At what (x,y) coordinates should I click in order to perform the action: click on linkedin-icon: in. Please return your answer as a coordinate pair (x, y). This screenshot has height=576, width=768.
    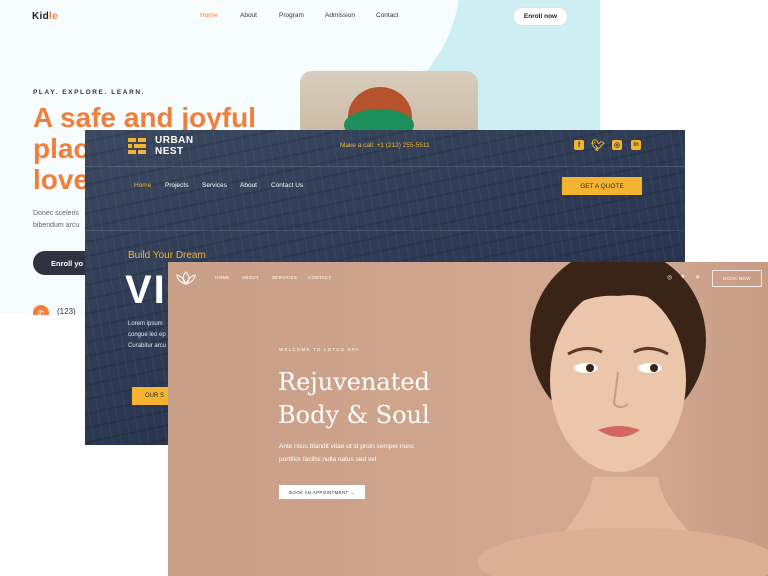
    Looking at the image, I should click on (636, 145).